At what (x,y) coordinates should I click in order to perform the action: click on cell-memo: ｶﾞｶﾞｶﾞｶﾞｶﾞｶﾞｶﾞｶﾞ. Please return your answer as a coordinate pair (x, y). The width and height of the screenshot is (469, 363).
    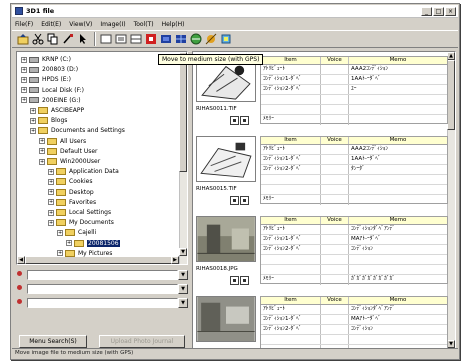
    Looking at the image, I should click on (398, 280).